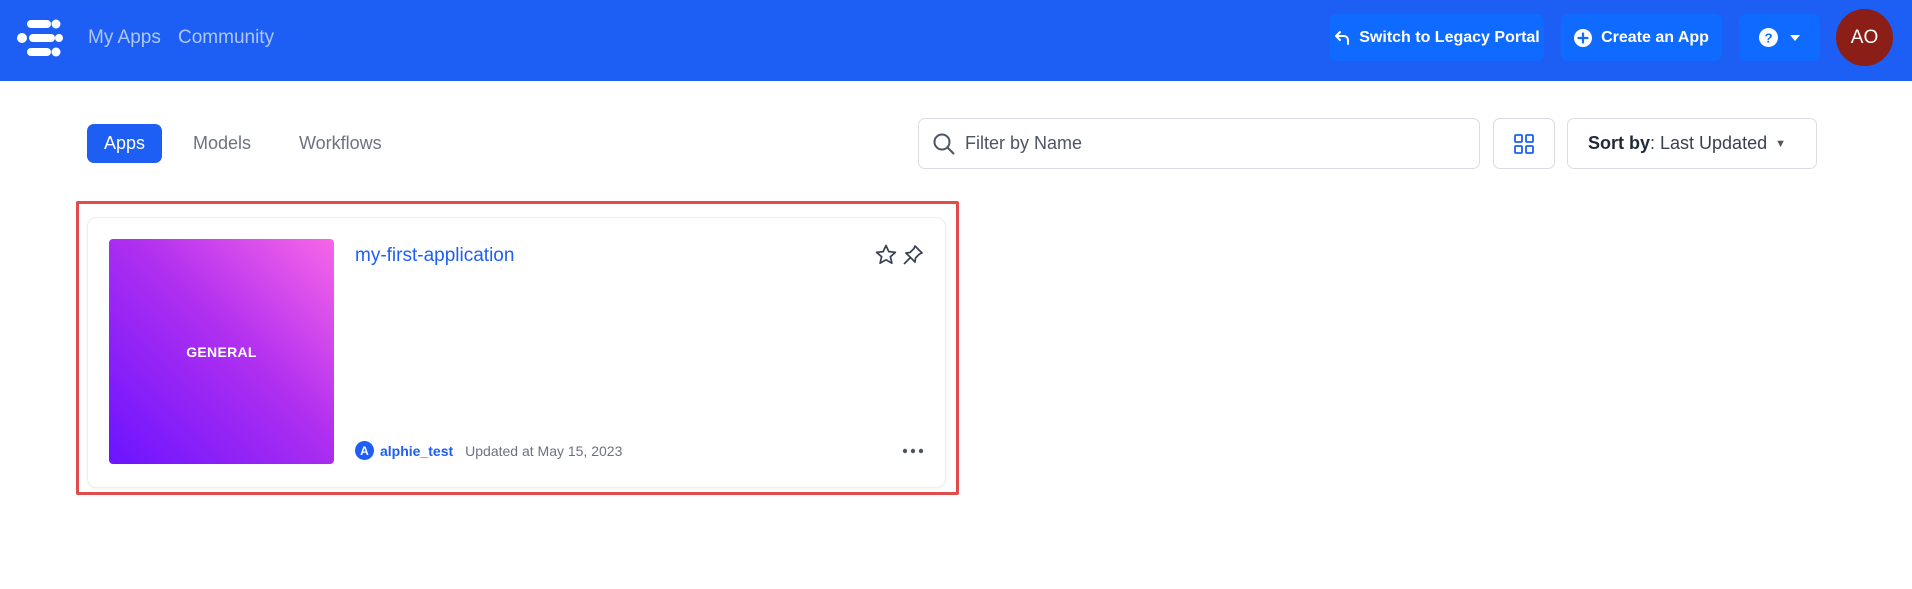 The height and width of the screenshot is (589, 1912). Describe the element at coordinates (913, 451) in the screenshot. I see `more-options-icon` at that location.